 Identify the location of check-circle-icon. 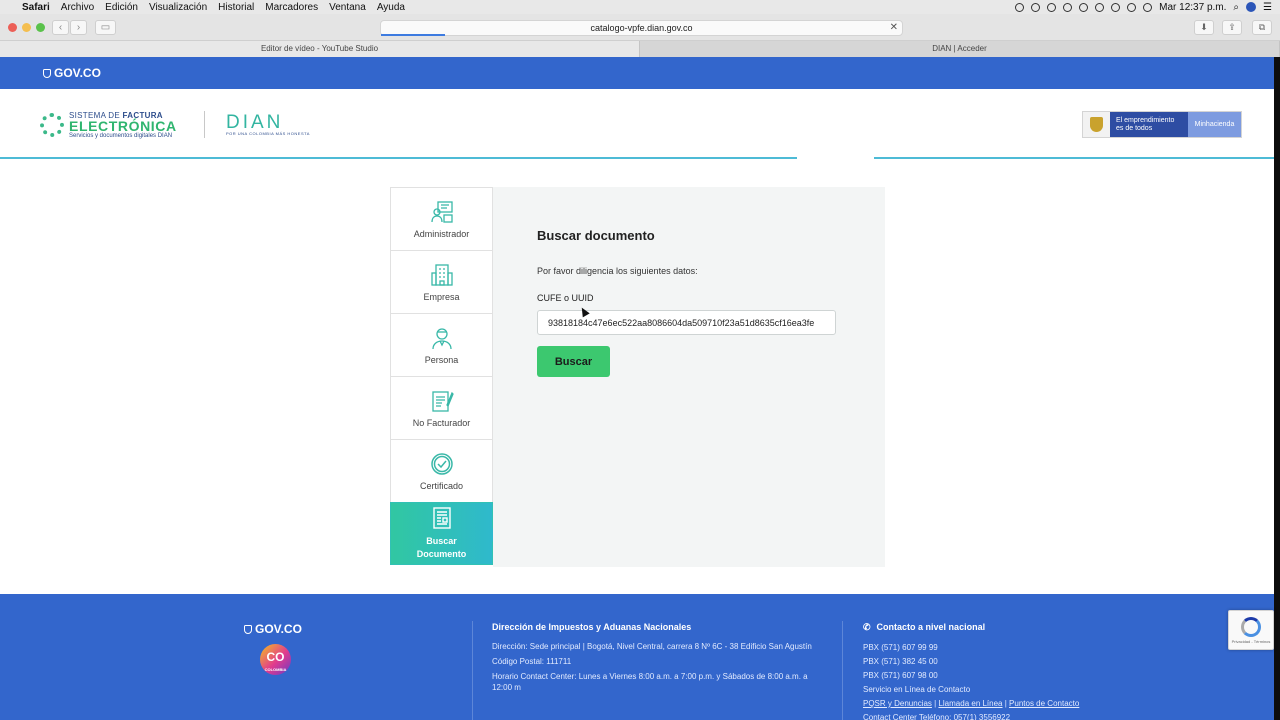
(442, 464).